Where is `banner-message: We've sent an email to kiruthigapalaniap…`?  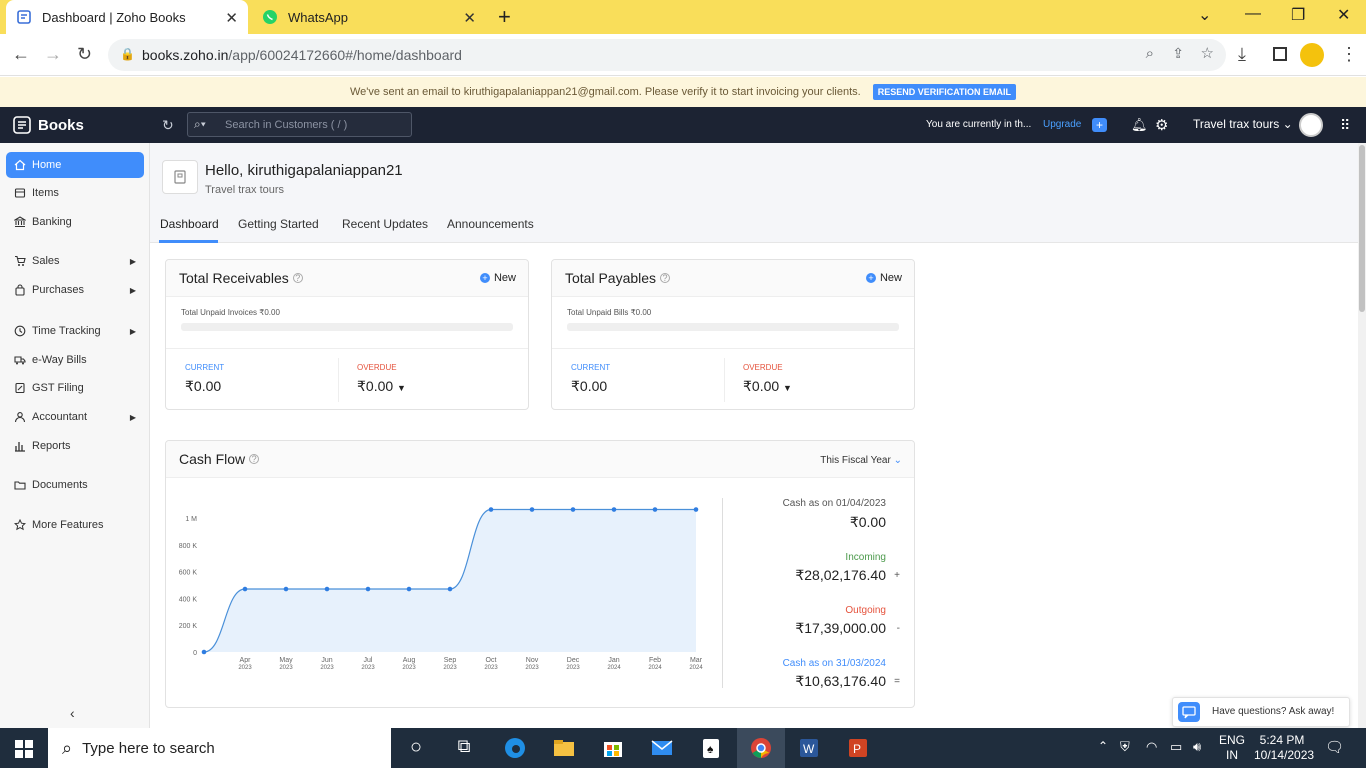 banner-message: We've sent an email to kiruthigapalaniap… is located at coordinates (605, 92).